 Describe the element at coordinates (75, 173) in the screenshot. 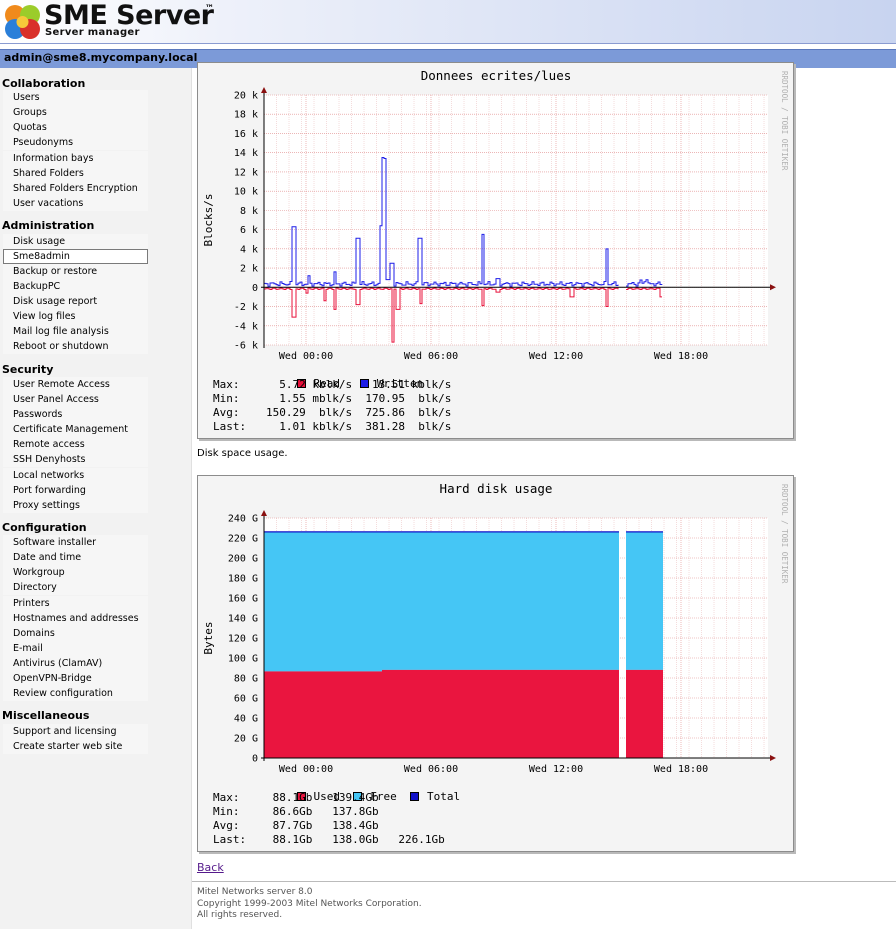

I see `nav-item-shared-folders: Shared Folders` at that location.